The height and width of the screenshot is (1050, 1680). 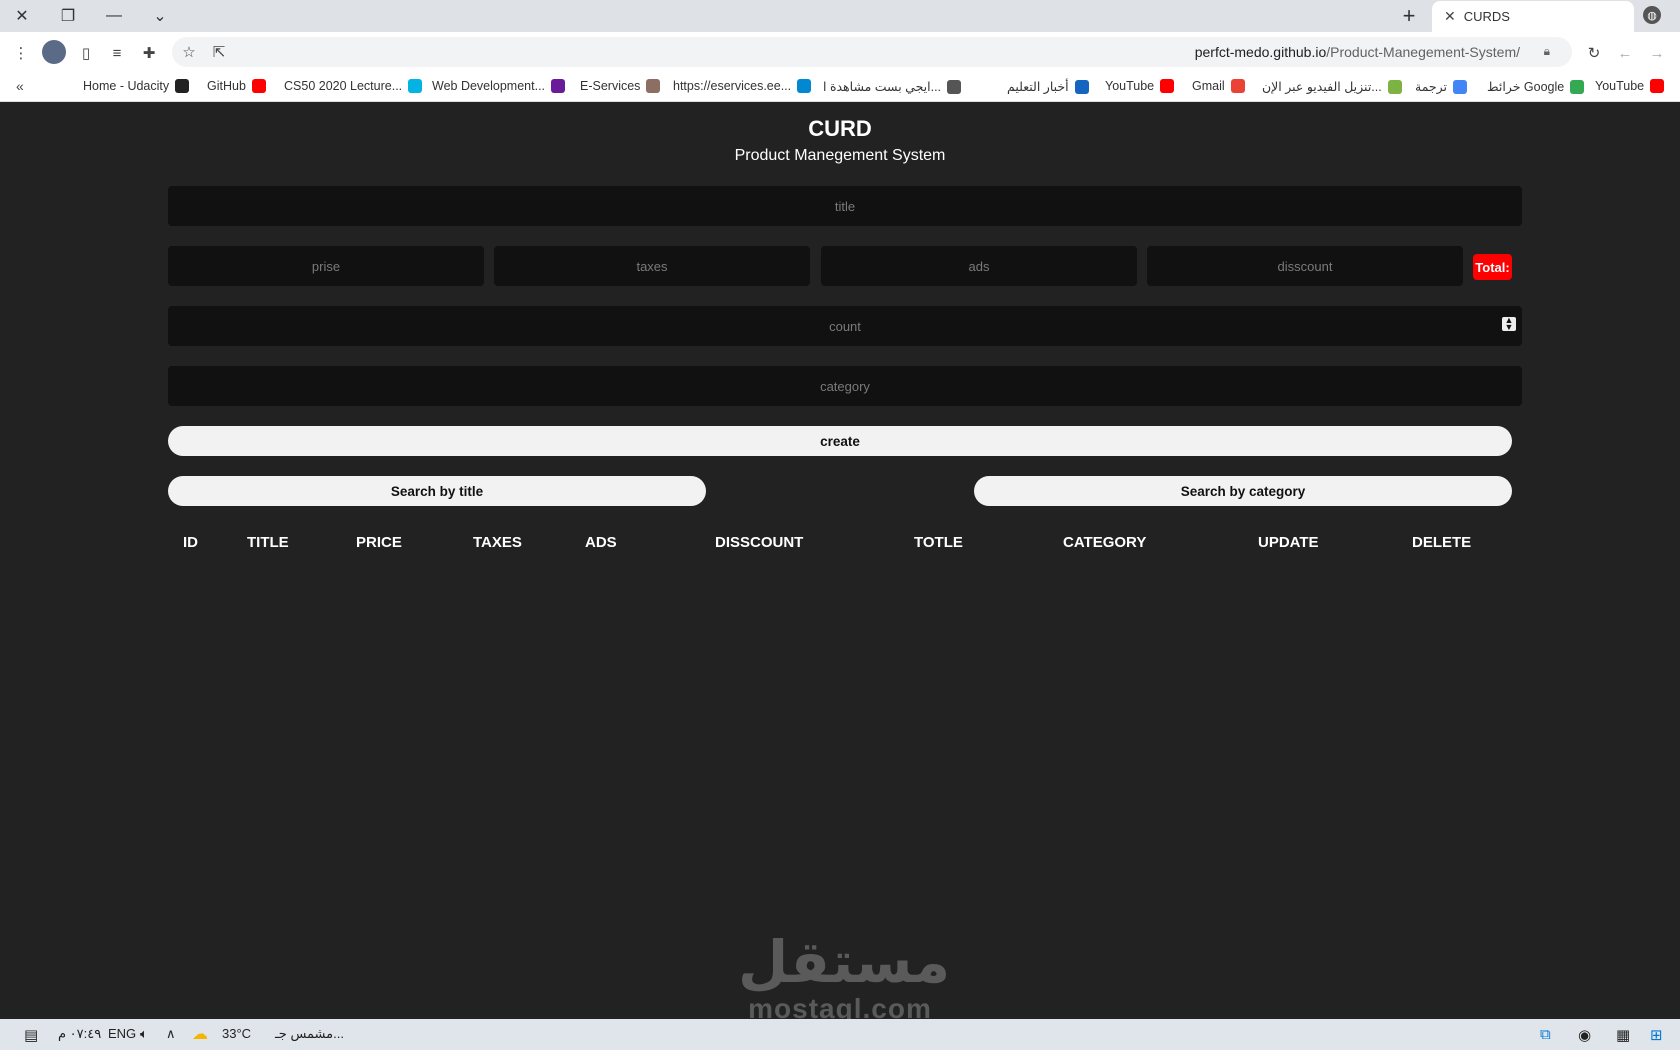 What do you see at coordinates (1623, 1035) in the screenshot?
I see `task-view-icon: ▦` at bounding box center [1623, 1035].